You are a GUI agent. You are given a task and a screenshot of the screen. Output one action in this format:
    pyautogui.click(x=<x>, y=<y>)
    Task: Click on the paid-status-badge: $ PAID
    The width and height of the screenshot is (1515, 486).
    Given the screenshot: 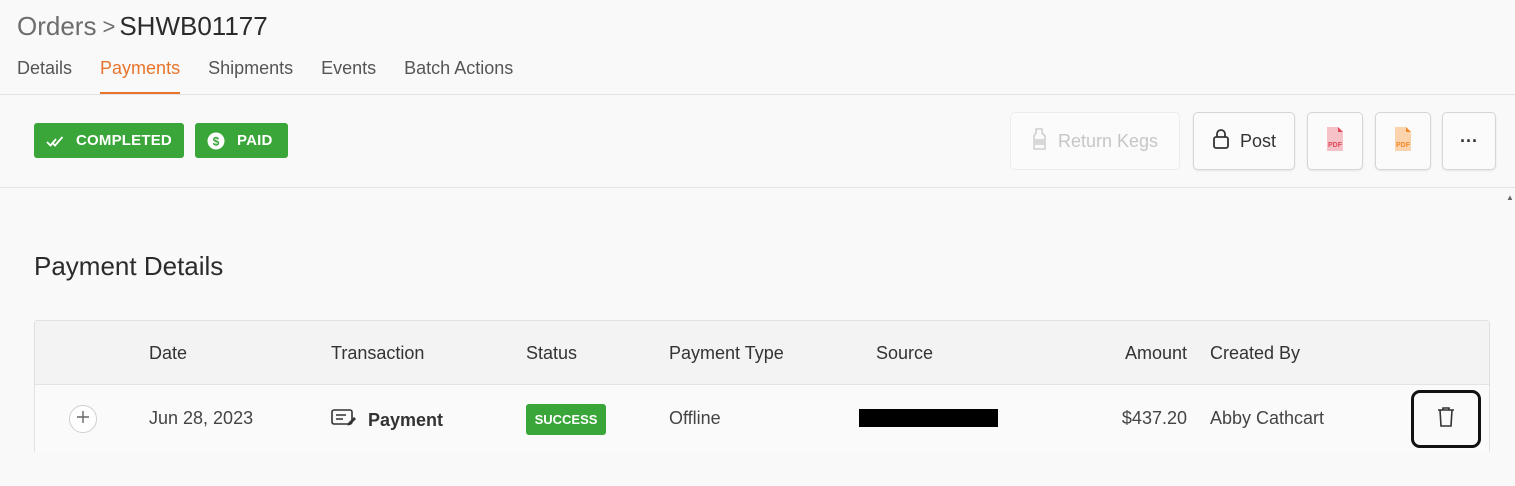 What is the action you would take?
    pyautogui.click(x=241, y=140)
    